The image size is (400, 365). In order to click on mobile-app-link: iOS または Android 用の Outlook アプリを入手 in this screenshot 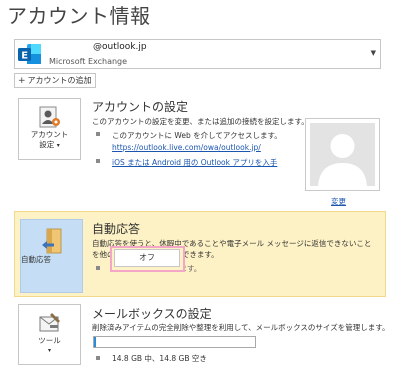, I will do `click(194, 162)`.